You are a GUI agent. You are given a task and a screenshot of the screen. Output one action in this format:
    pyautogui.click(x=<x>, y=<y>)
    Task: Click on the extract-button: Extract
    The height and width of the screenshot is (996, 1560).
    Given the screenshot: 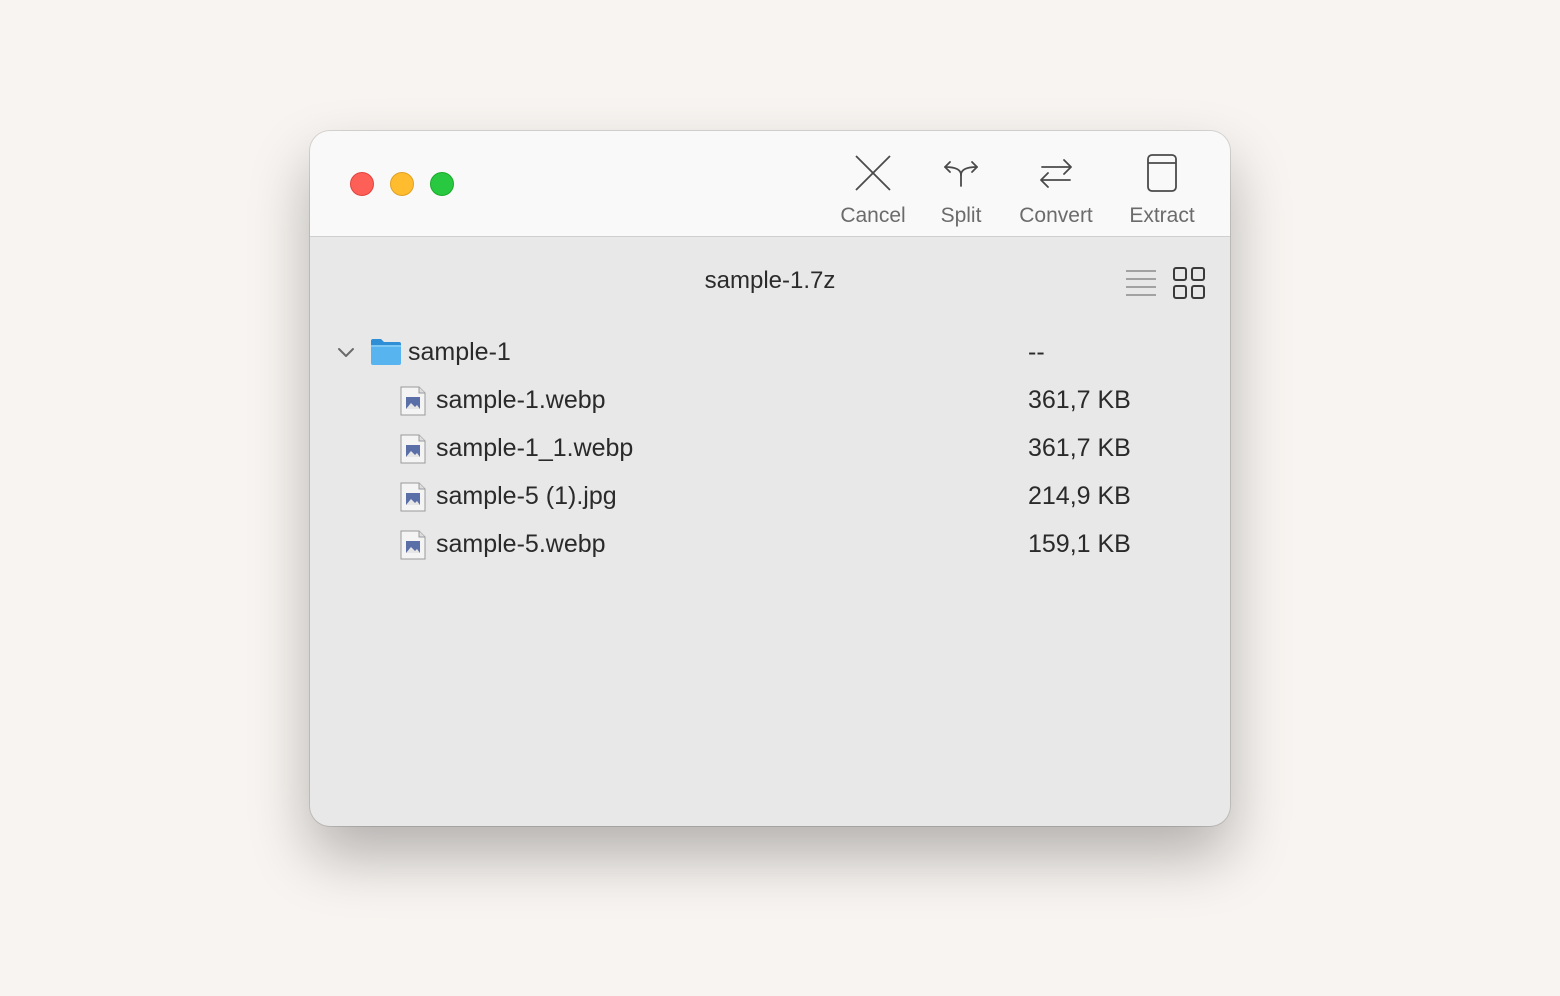 What is the action you would take?
    pyautogui.click(x=1162, y=191)
    